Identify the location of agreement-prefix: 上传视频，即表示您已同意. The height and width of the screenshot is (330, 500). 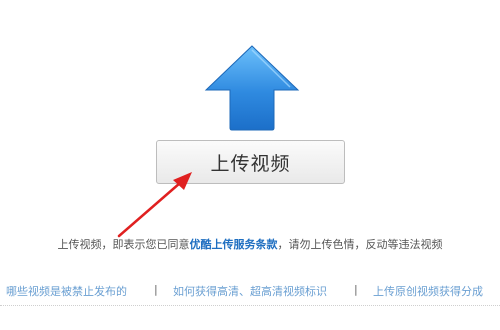
(123, 244).